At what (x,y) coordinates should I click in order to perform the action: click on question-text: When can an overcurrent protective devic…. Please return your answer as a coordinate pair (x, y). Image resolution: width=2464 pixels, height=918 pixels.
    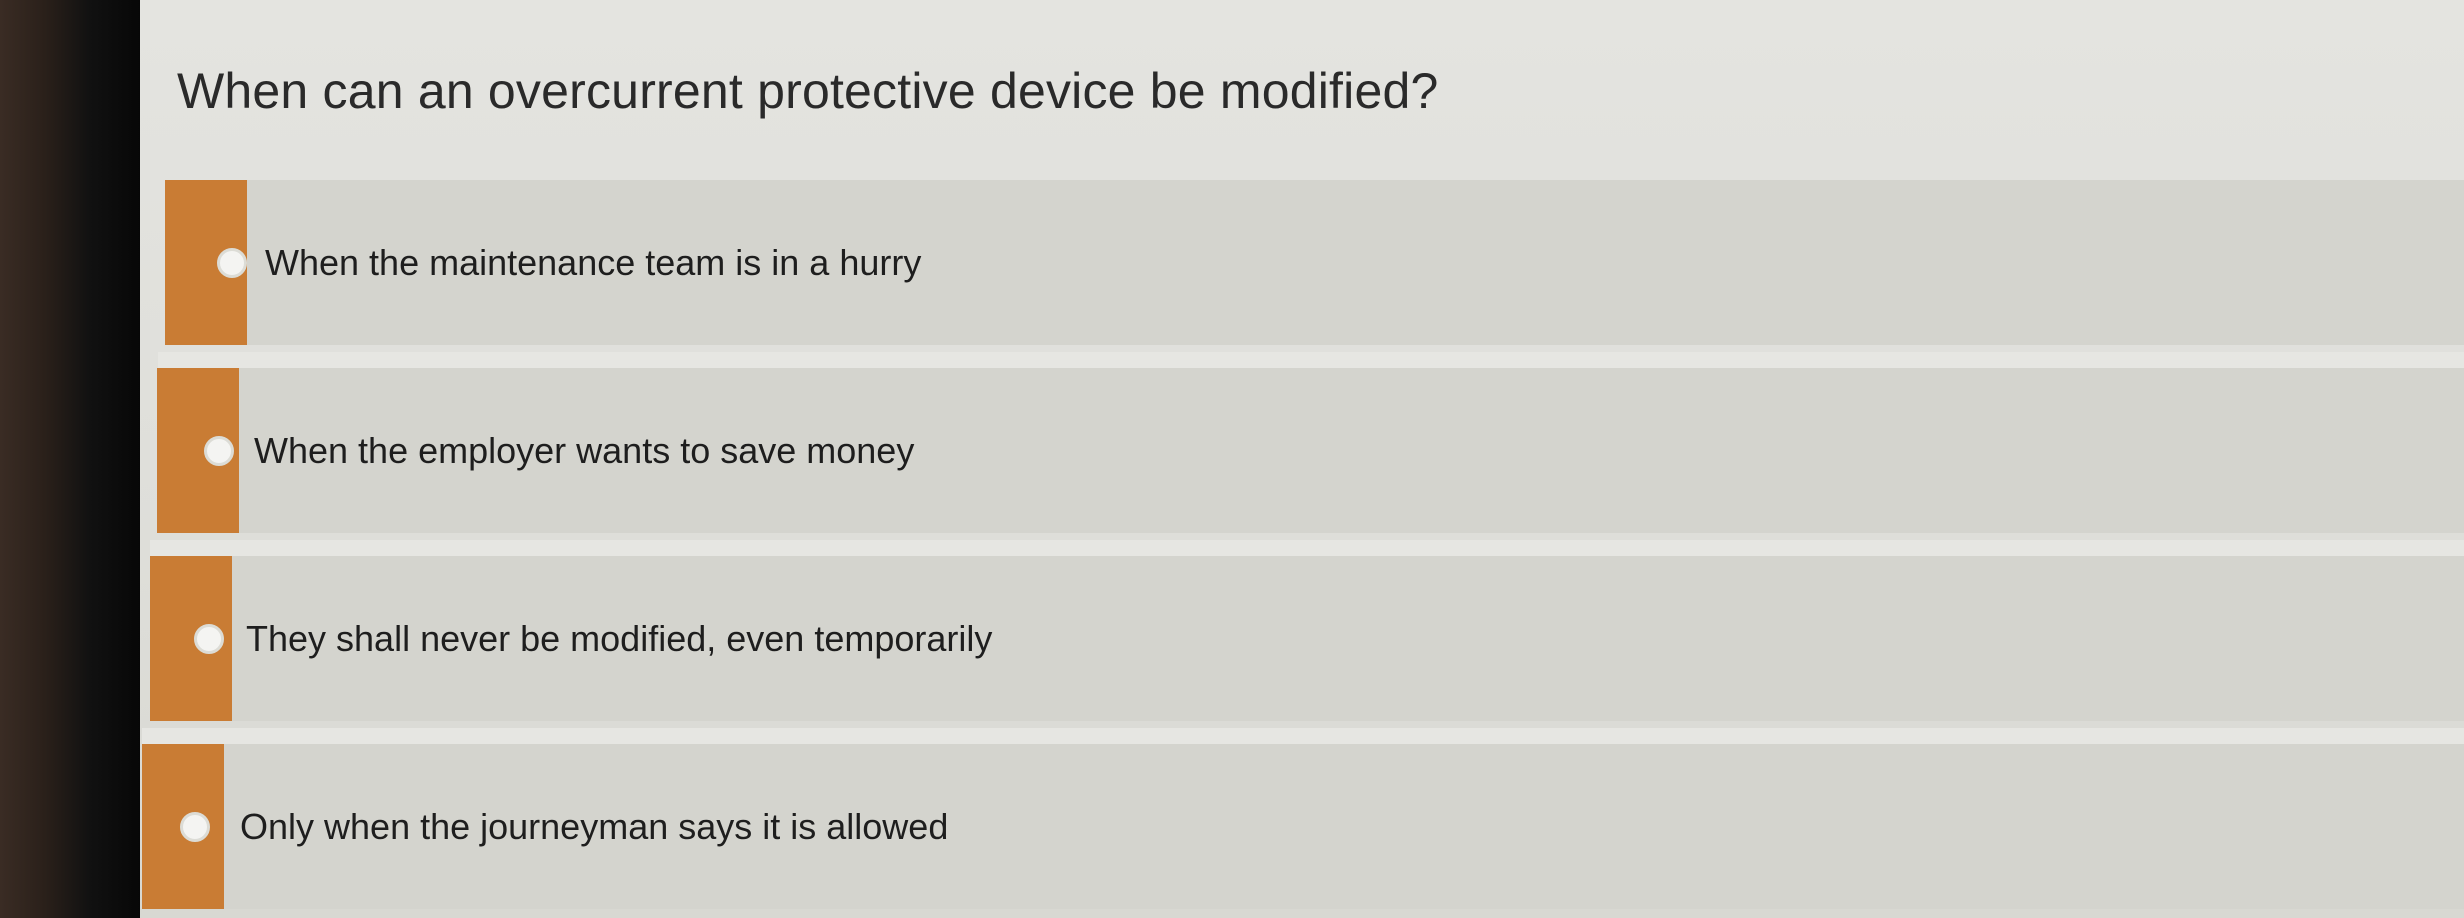
    Looking at the image, I should click on (808, 91).